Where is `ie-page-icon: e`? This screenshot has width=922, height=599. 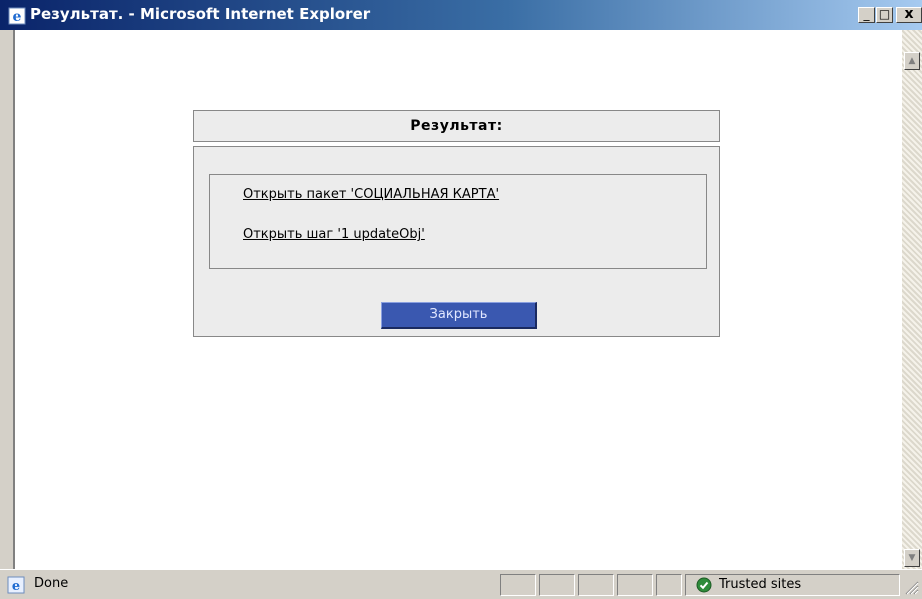 ie-page-icon: e is located at coordinates (16, 585).